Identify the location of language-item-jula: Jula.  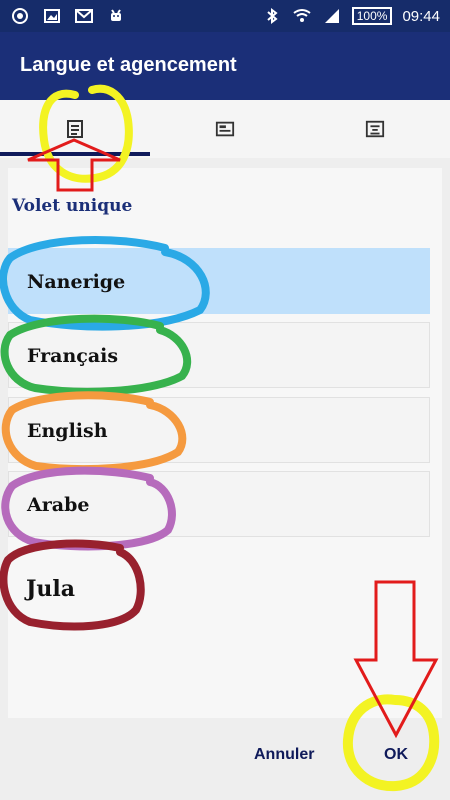
(219, 587).